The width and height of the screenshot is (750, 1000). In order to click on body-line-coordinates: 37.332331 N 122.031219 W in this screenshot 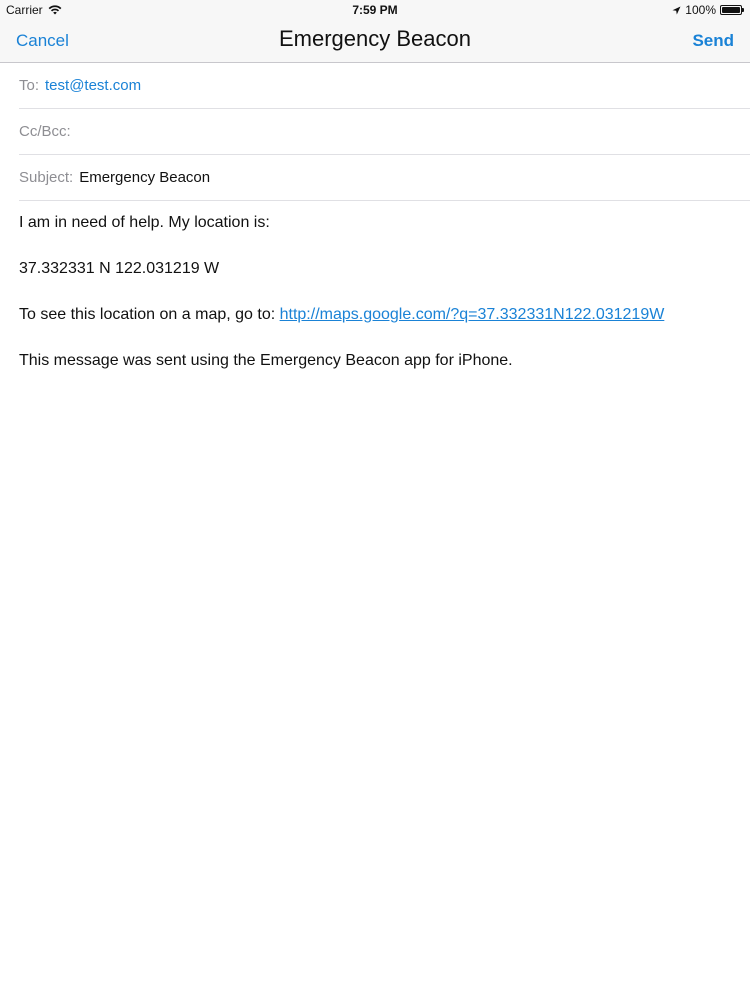, I will do `click(119, 268)`.